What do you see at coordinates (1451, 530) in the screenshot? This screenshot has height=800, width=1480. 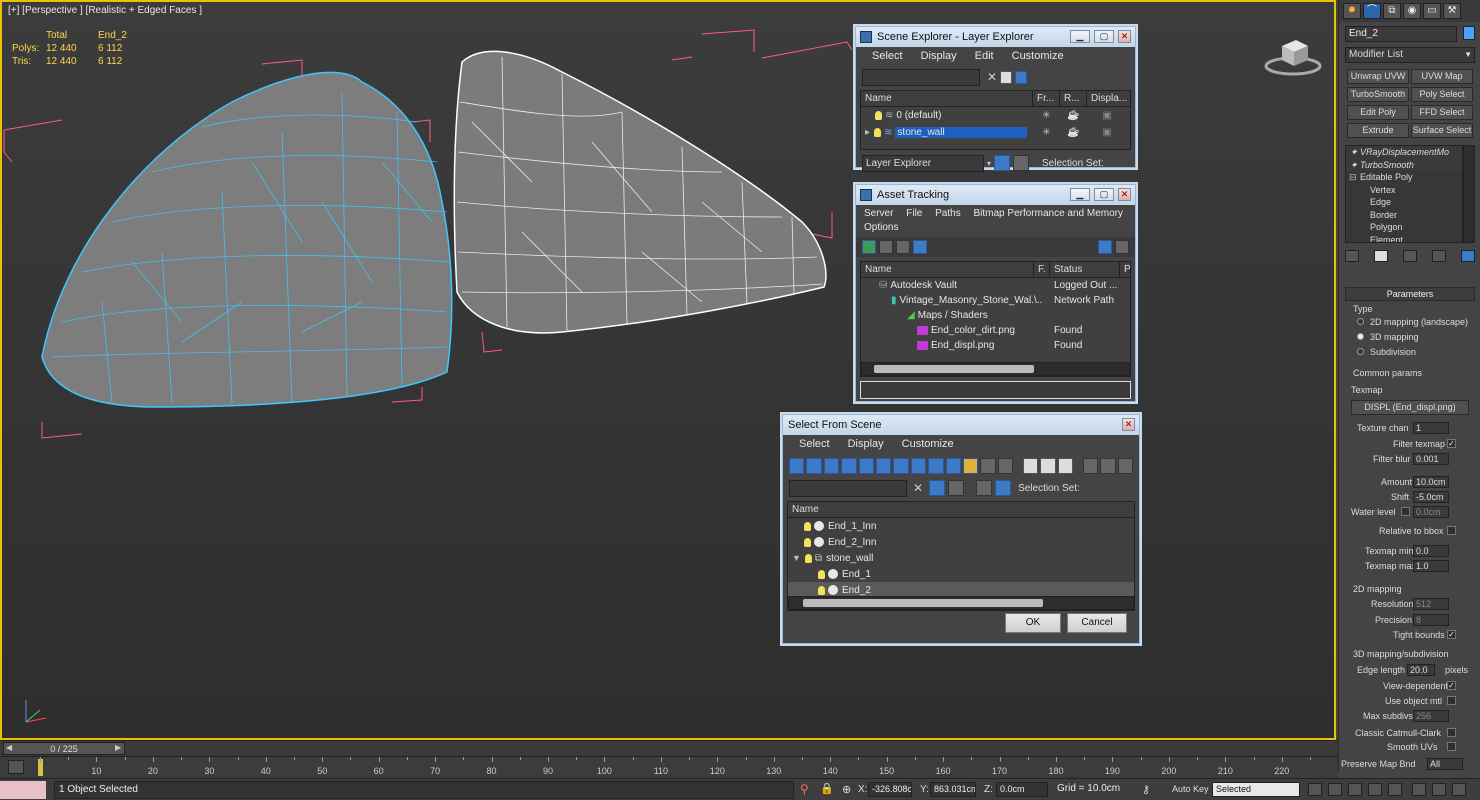 I see `relative-bbox-checkbox` at bounding box center [1451, 530].